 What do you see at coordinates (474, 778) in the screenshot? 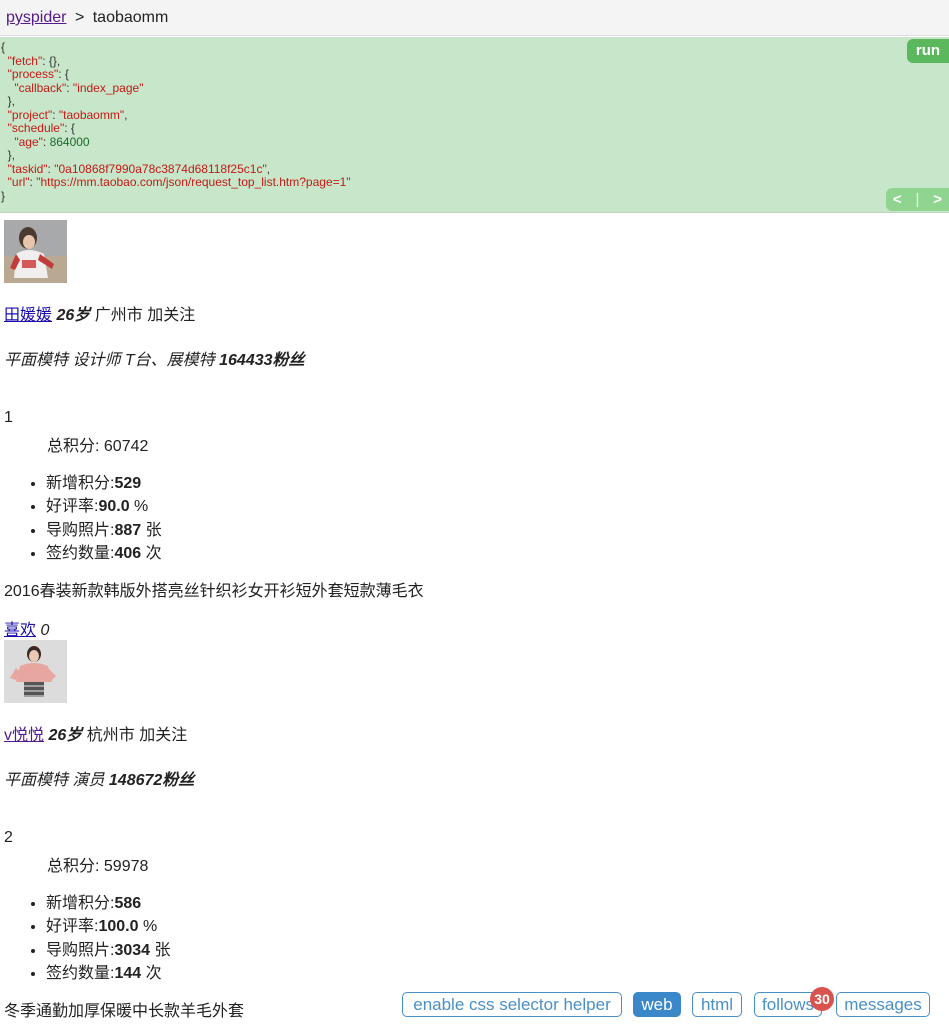
I see `model-tags-line: 平面模特 演员 148672粉丝` at bounding box center [474, 778].